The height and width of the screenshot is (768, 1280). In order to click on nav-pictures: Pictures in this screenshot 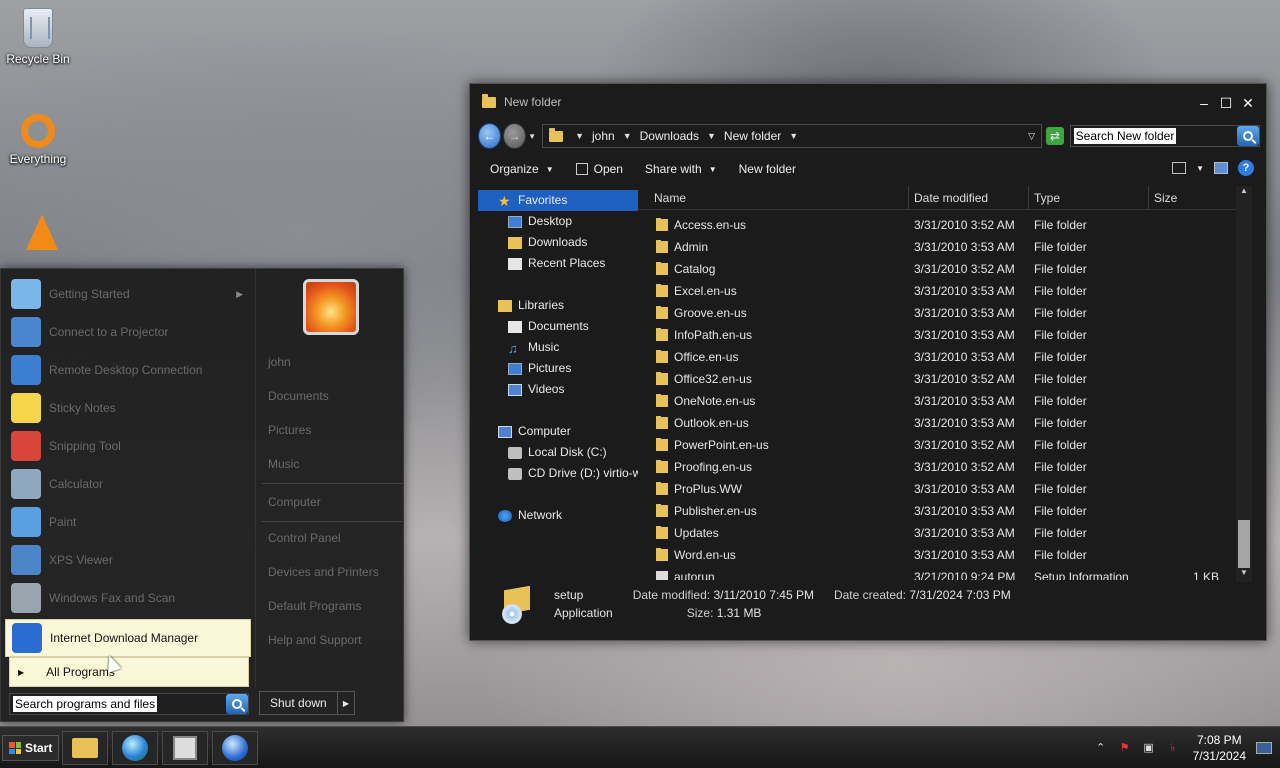, I will do `click(558, 368)`.